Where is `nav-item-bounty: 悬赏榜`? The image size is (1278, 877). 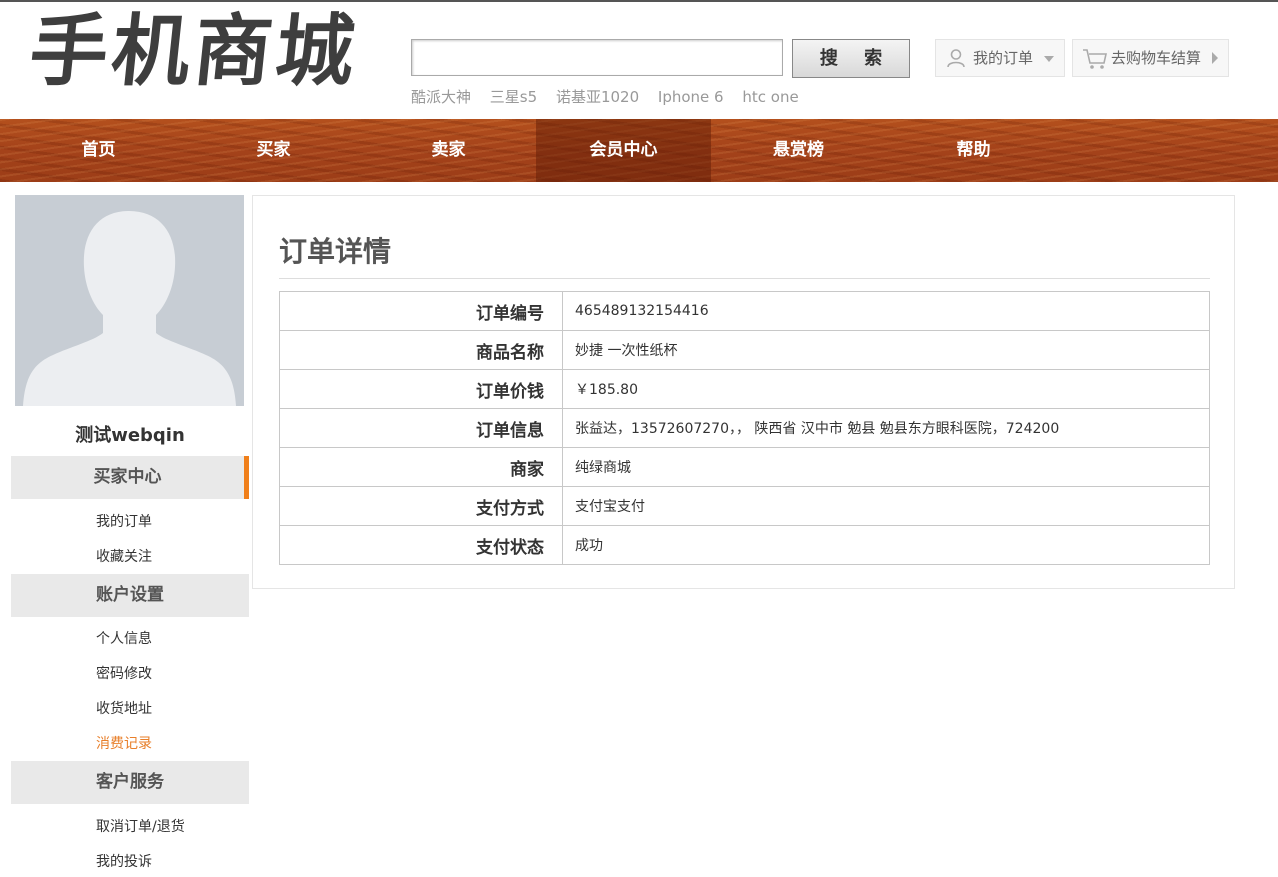 nav-item-bounty: 悬赏榜 is located at coordinates (798, 150).